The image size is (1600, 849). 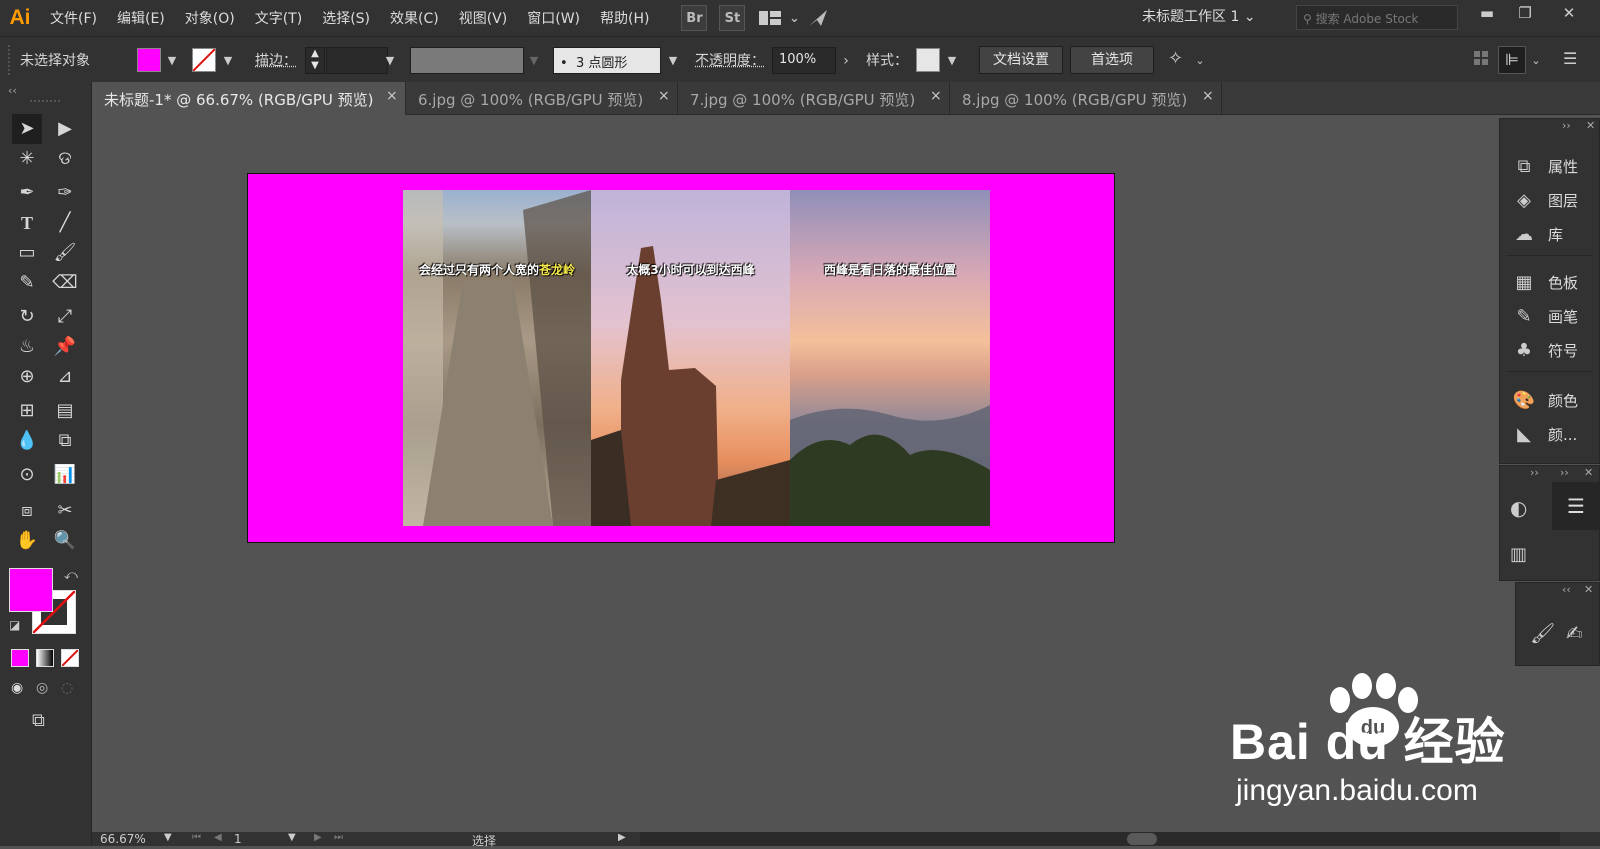 I want to click on stroke-dropdown: ▼, so click(x=228, y=61).